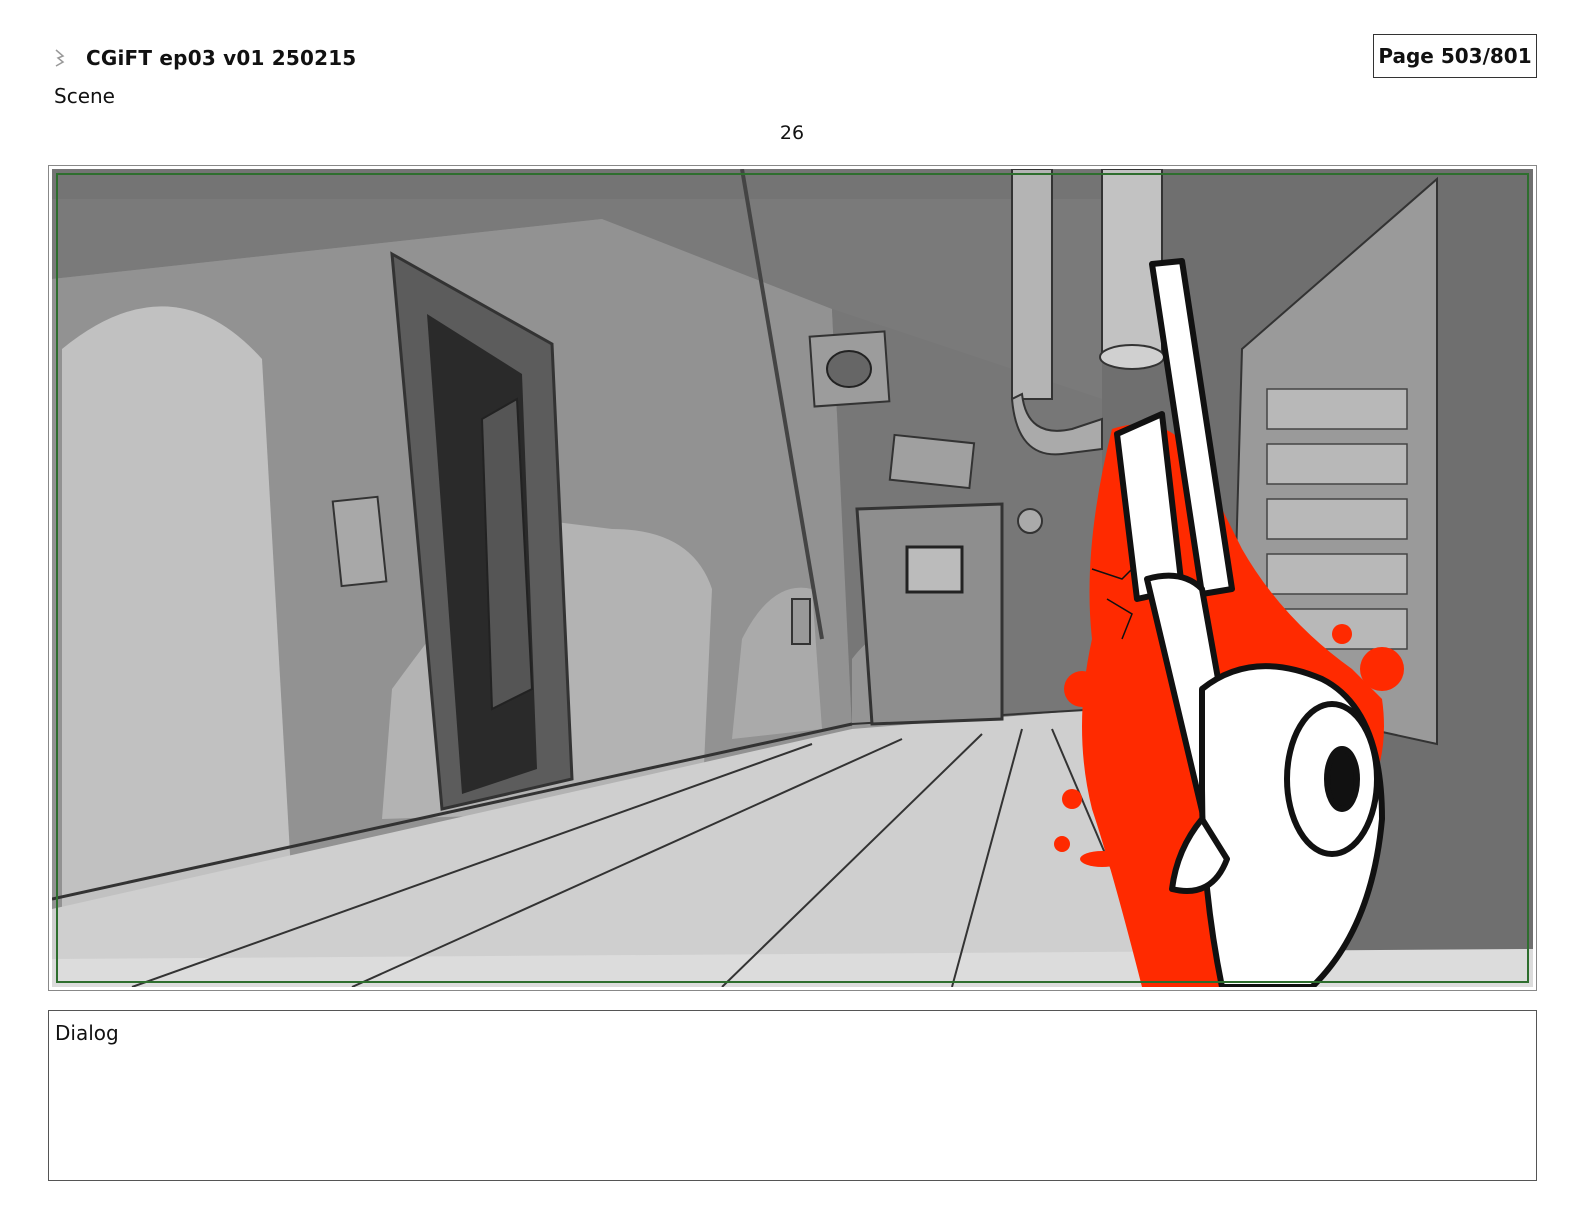 The width and height of the screenshot is (1584, 1224). I want to click on document-title: CGiFT ep03 v01 250215, so click(221, 58).